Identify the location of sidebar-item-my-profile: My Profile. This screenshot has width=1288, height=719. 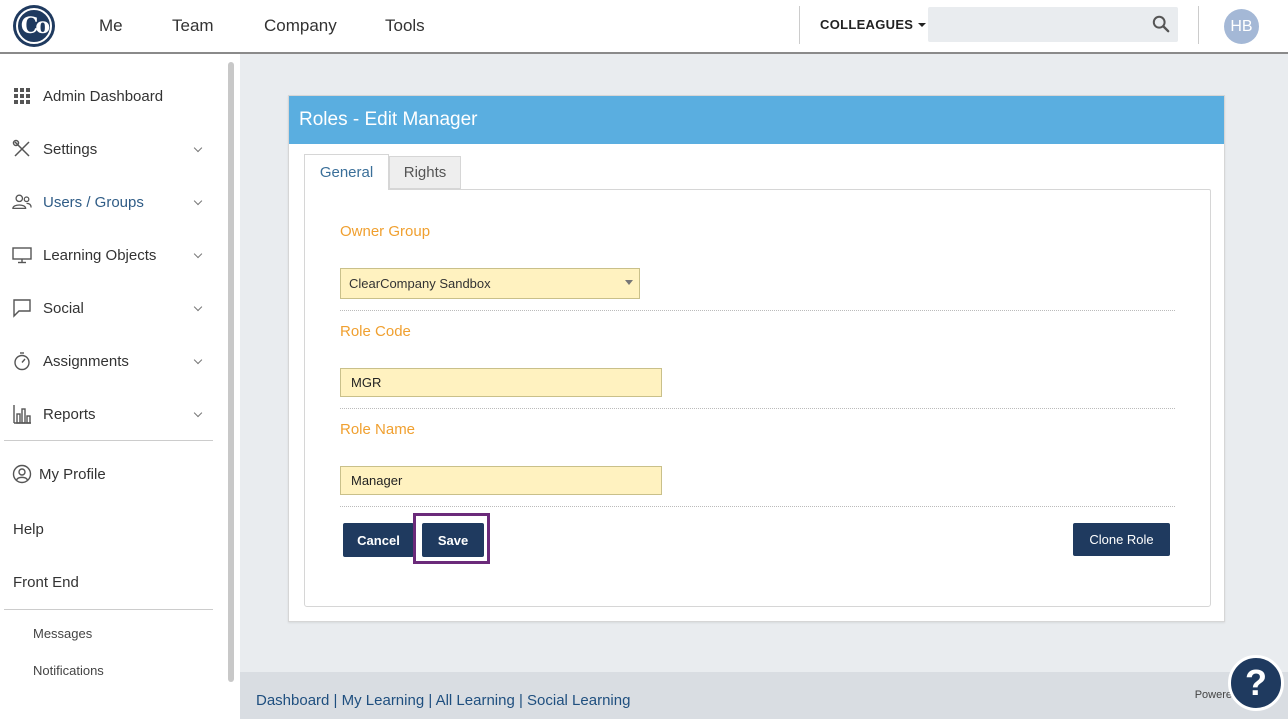
(109, 474).